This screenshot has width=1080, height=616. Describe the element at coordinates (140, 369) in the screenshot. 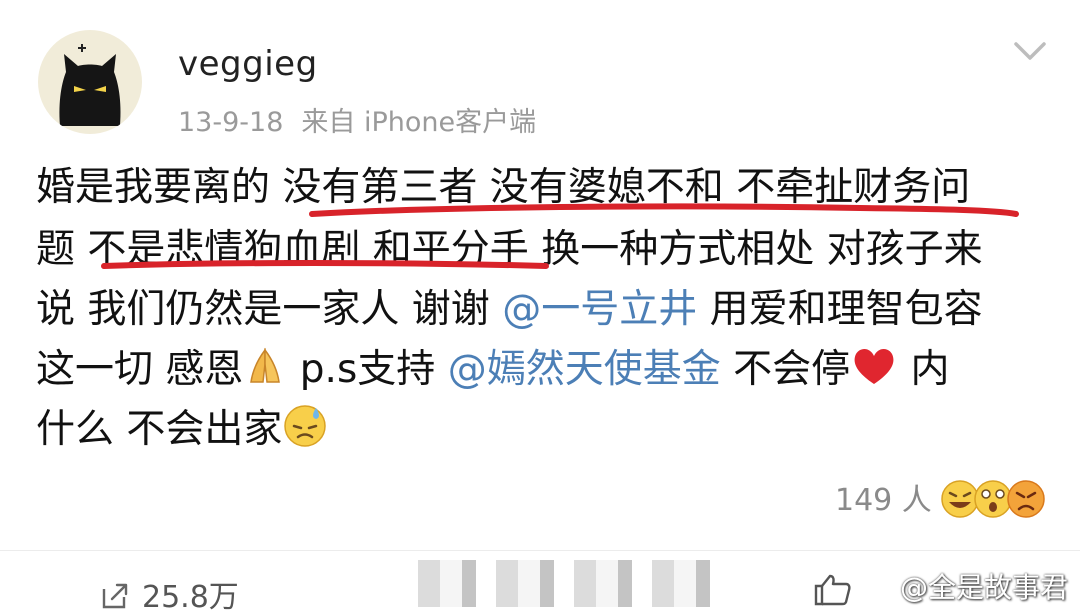

I see `text-segment: 这一切 感恩` at that location.